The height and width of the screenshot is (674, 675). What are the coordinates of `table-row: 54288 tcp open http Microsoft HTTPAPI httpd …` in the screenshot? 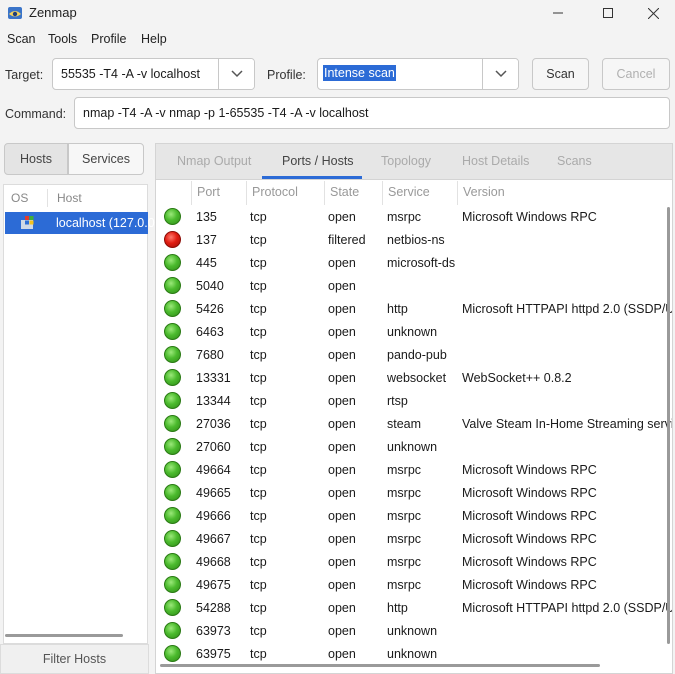 It's located at (414, 608).